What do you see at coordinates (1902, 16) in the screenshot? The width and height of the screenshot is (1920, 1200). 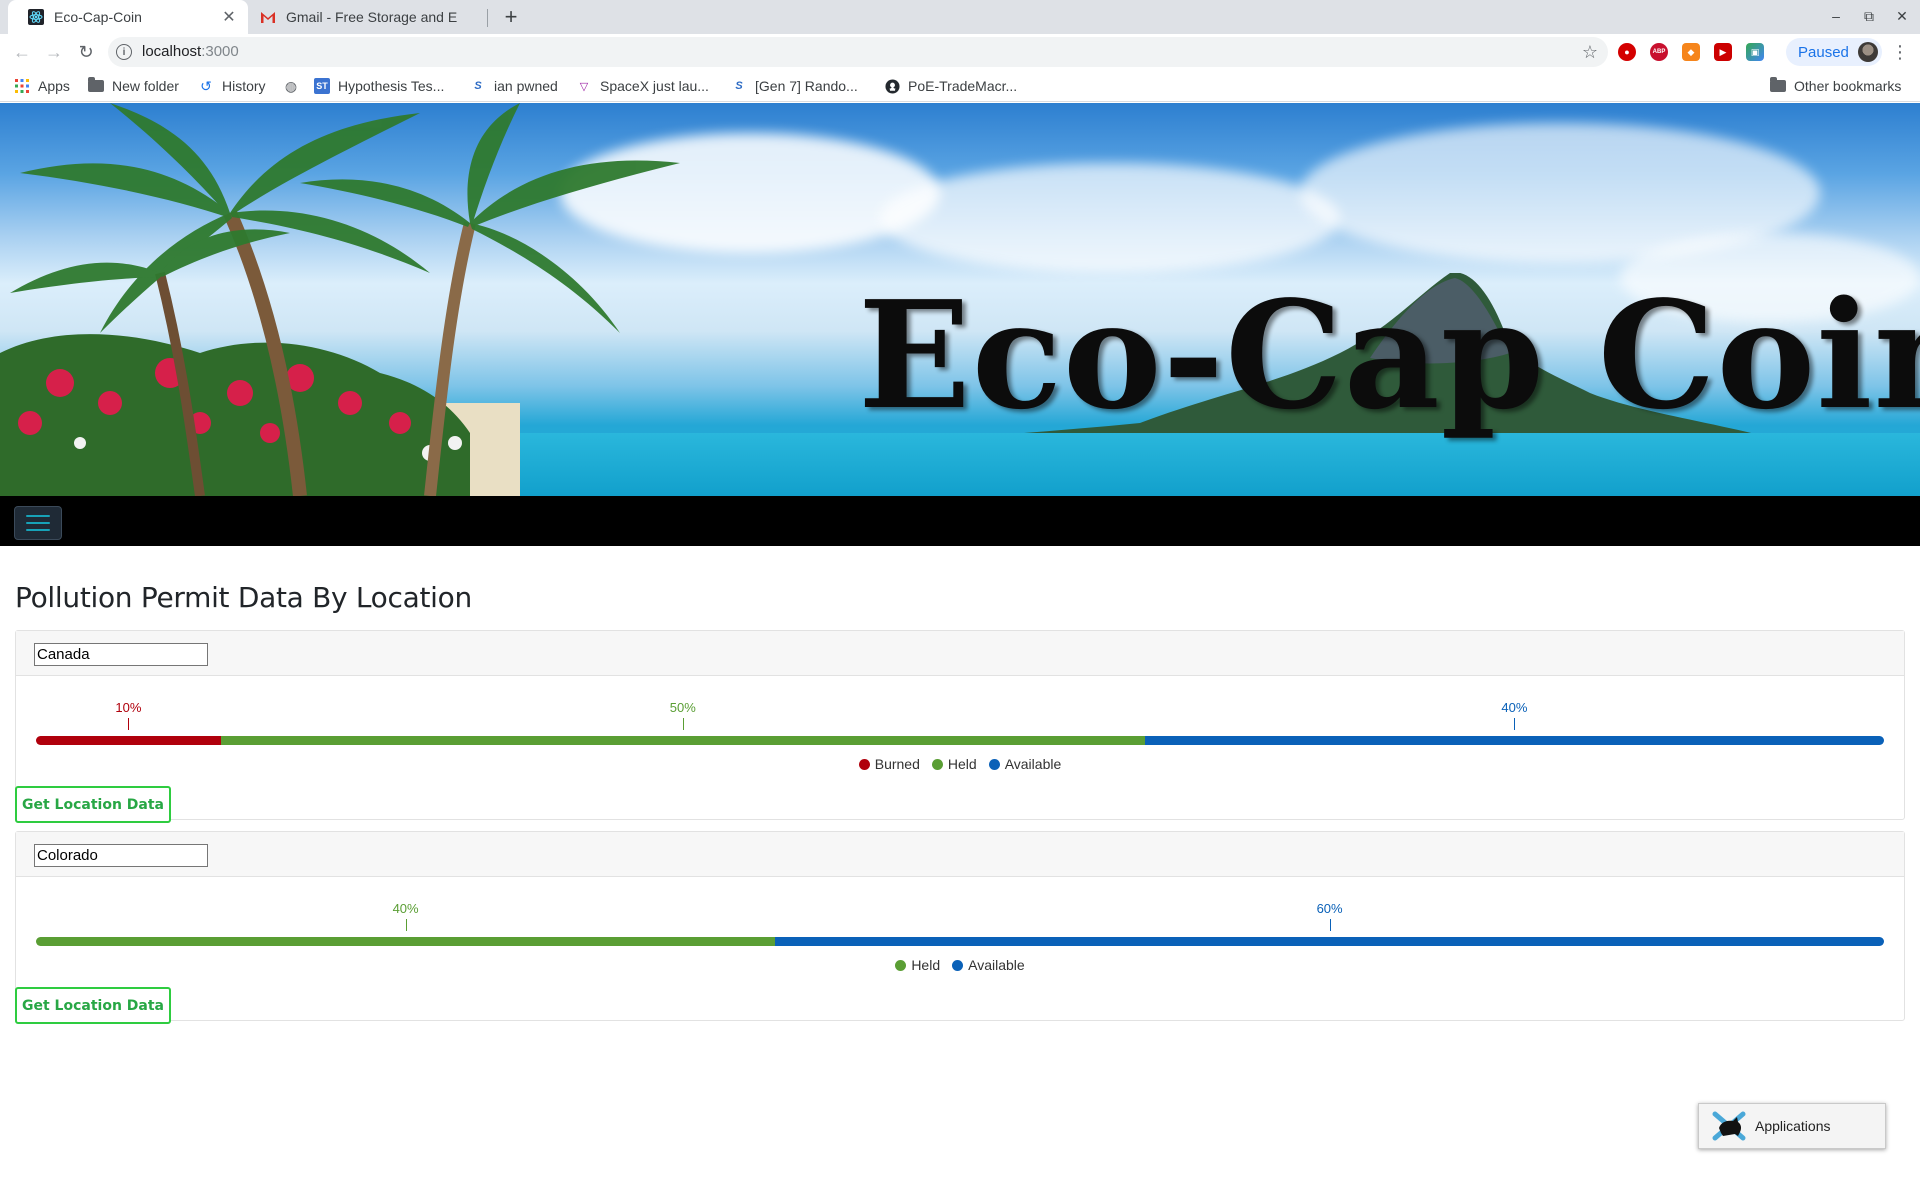 I see `close-window-icon: ✕` at bounding box center [1902, 16].